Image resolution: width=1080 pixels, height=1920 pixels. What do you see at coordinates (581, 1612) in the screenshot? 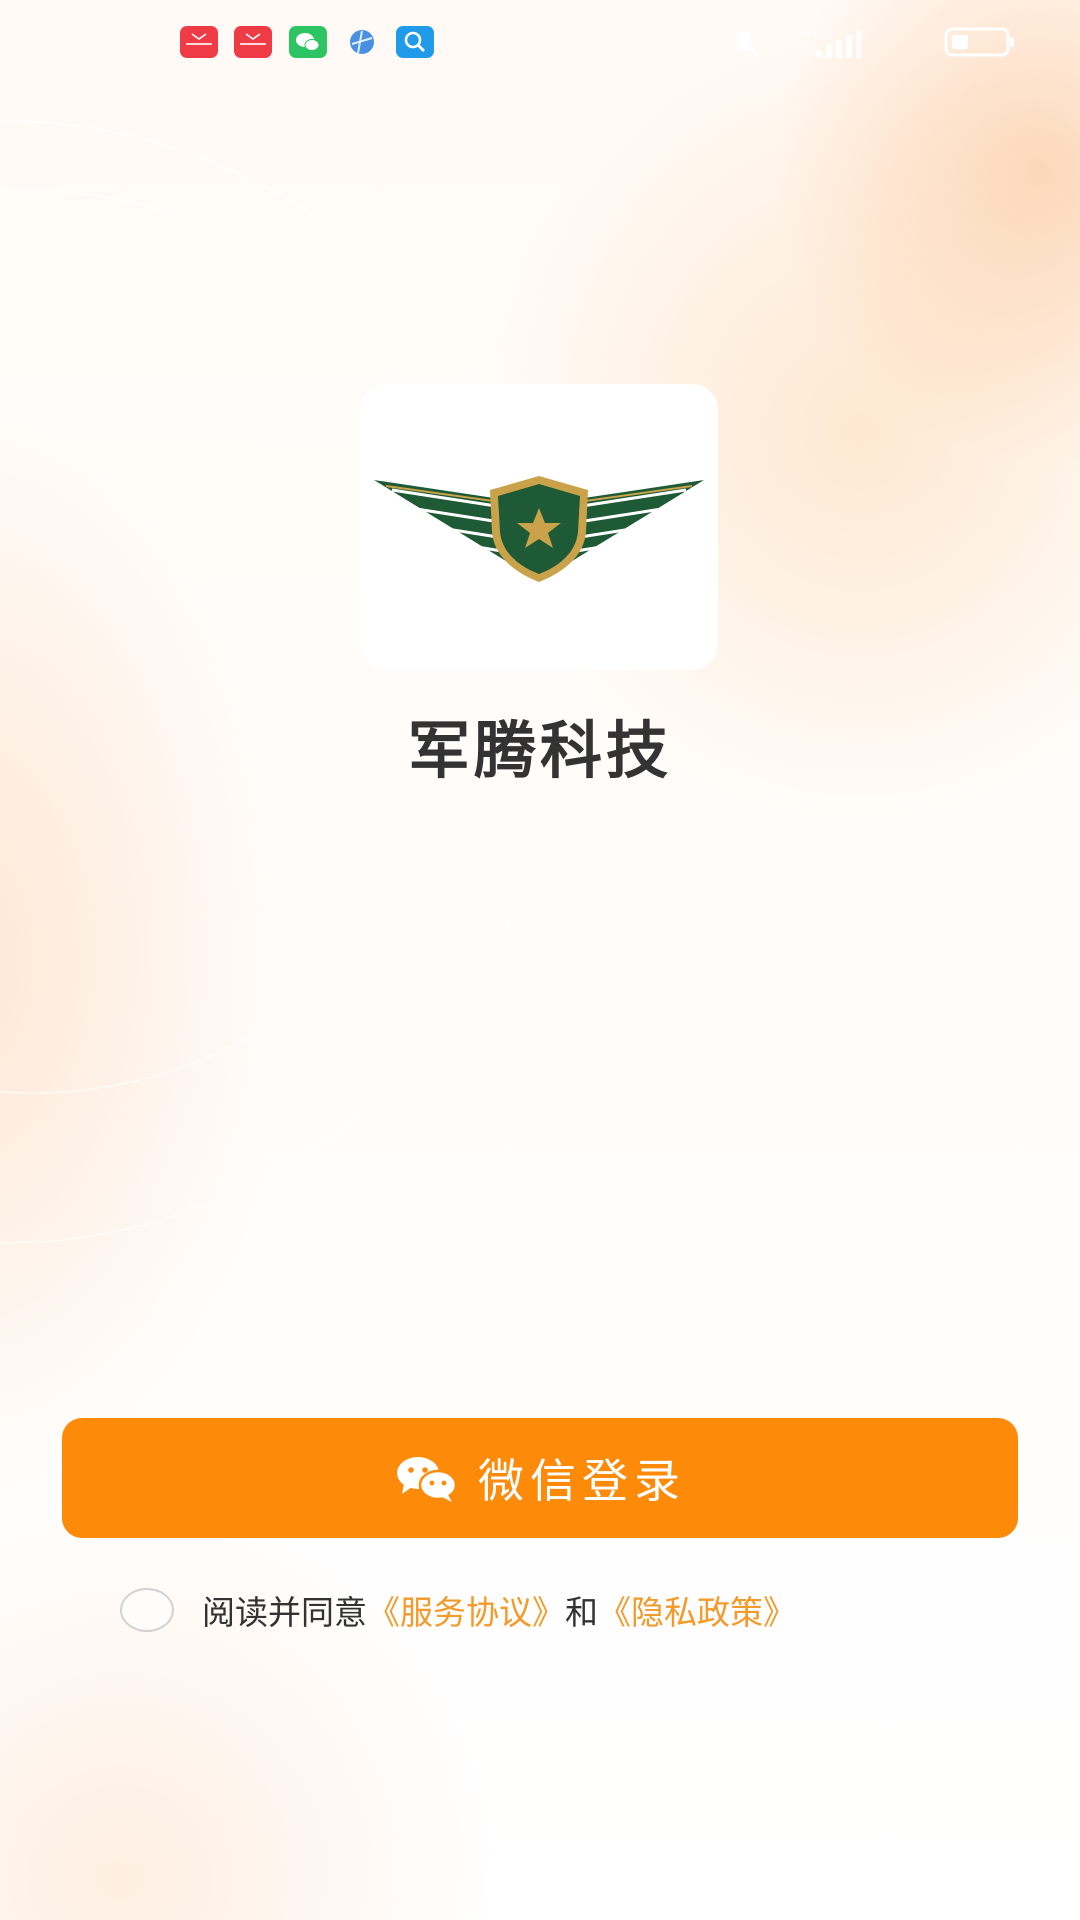
I see `agreement-conjunction: 和` at bounding box center [581, 1612].